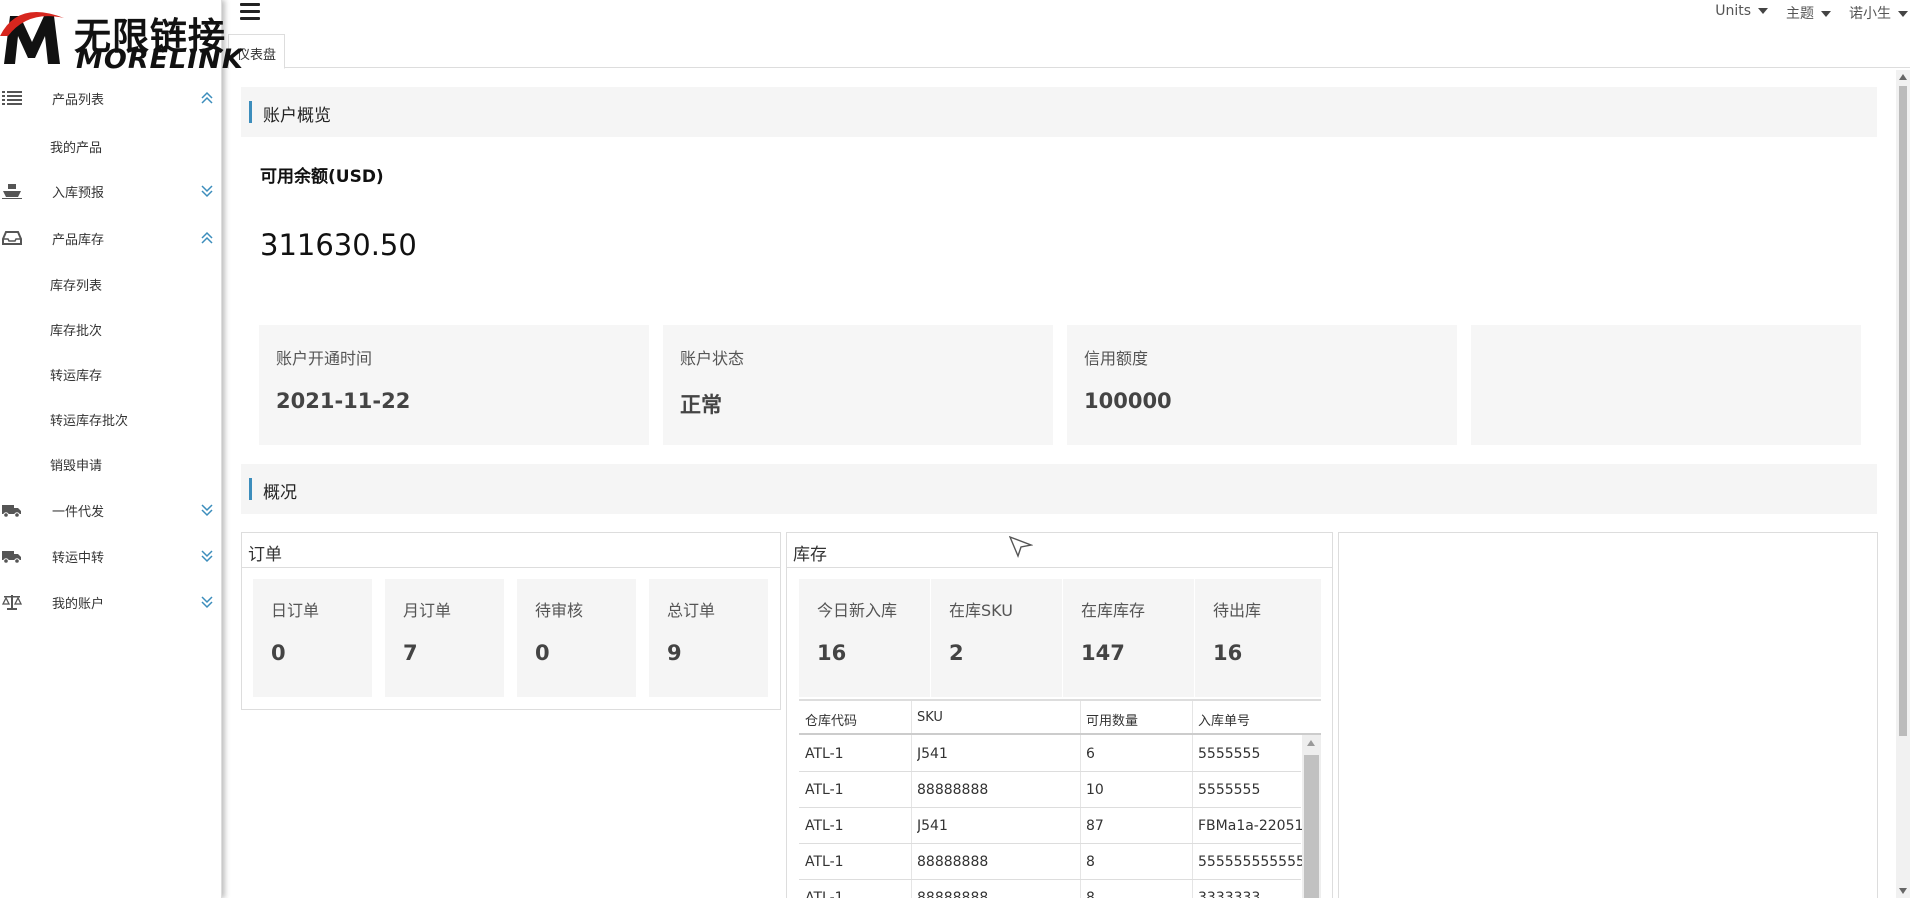 This screenshot has height=898, width=1910. What do you see at coordinates (76, 329) in the screenshot?
I see `sidebar-item-inventory-batch: 库存批次` at bounding box center [76, 329].